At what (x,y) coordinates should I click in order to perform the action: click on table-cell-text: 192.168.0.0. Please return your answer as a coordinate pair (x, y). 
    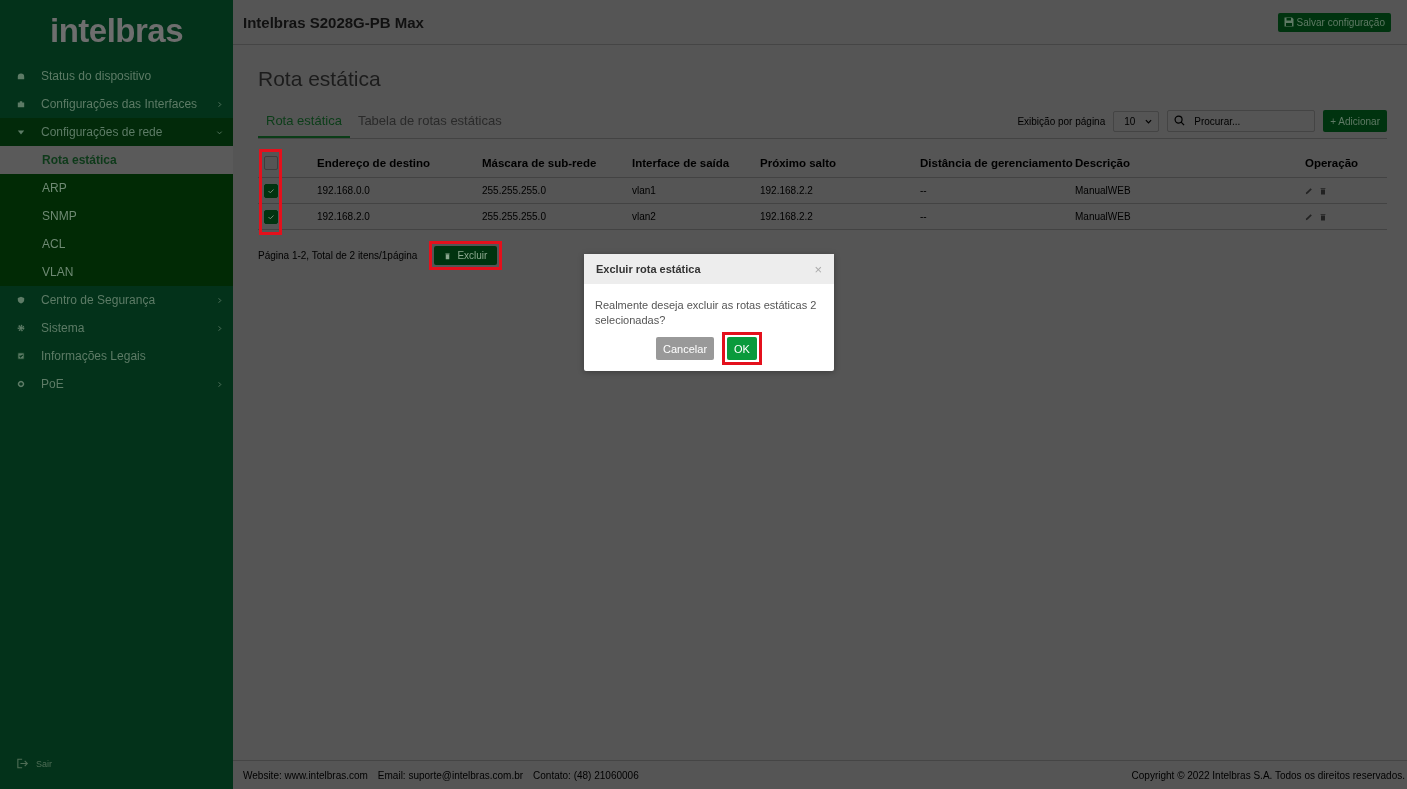
    Looking at the image, I should click on (344, 190).